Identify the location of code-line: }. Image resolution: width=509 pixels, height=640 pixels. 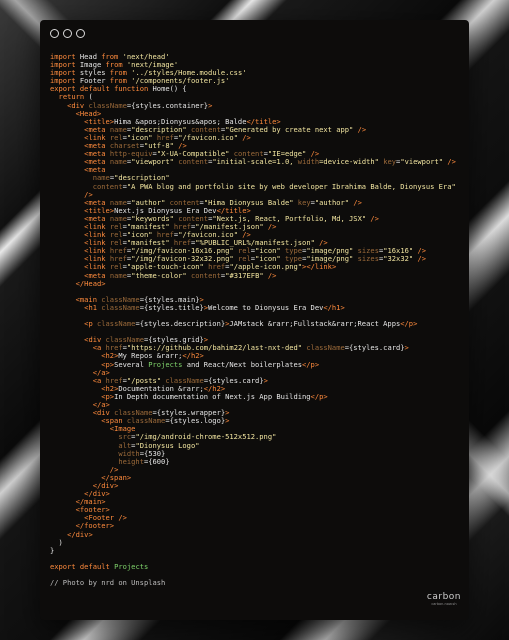
(52, 550).